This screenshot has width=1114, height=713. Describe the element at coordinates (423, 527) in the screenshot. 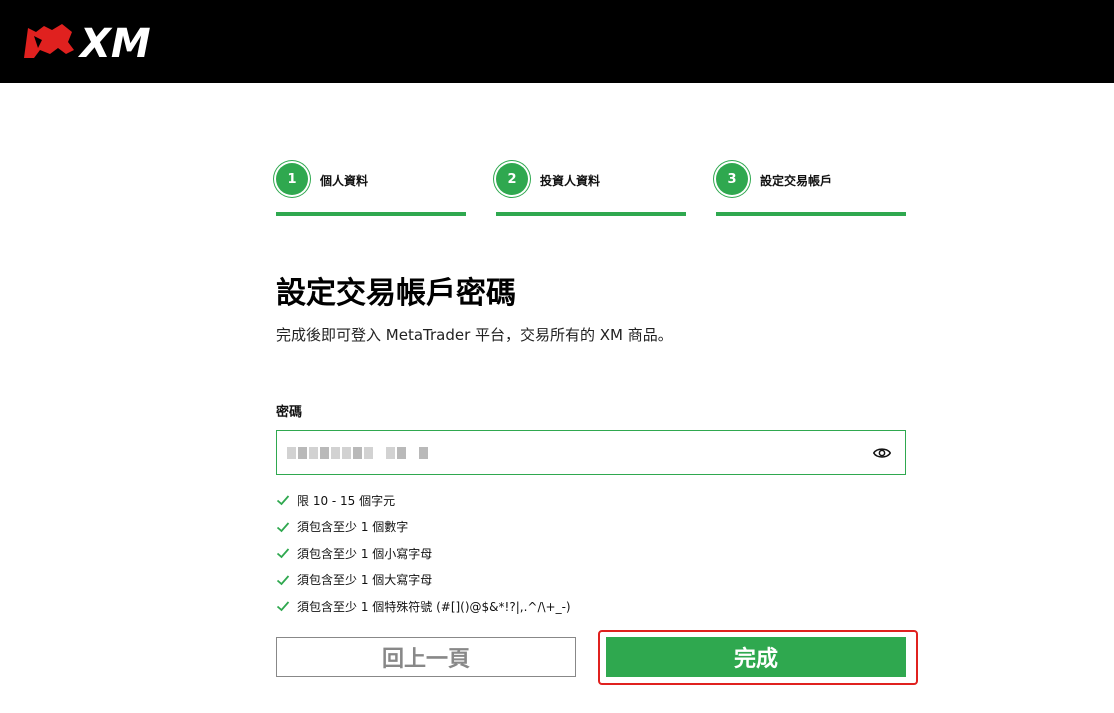

I see `list-item: 須包含至少 1 個數字` at that location.